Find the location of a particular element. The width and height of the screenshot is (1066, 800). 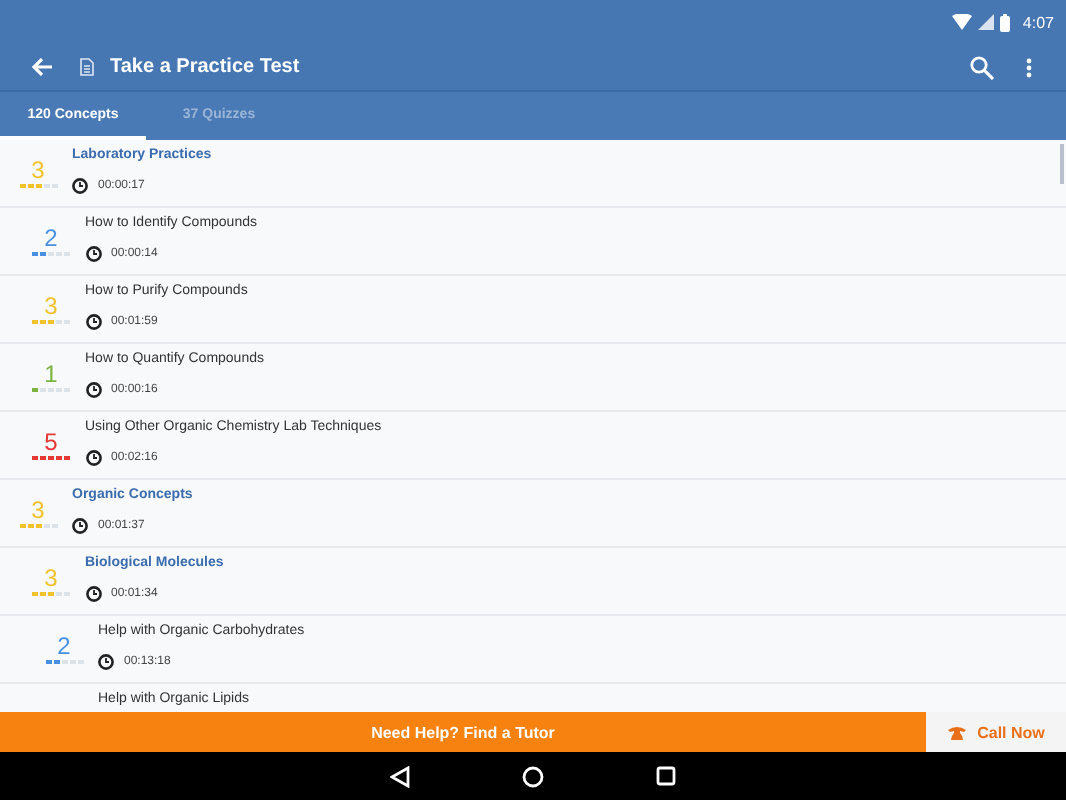

difficulty-number: 1 is located at coordinates (51, 373).